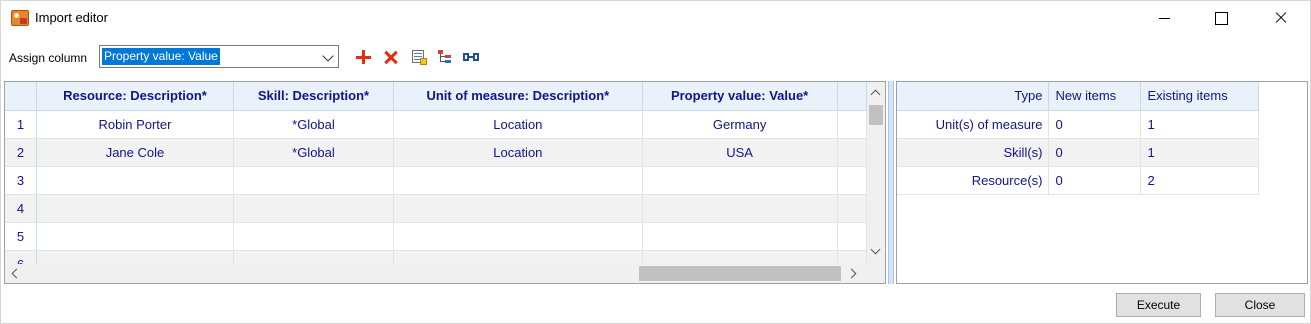 The image size is (1311, 324). What do you see at coordinates (16, 273) in the screenshot?
I see `scroll-left-icon` at bounding box center [16, 273].